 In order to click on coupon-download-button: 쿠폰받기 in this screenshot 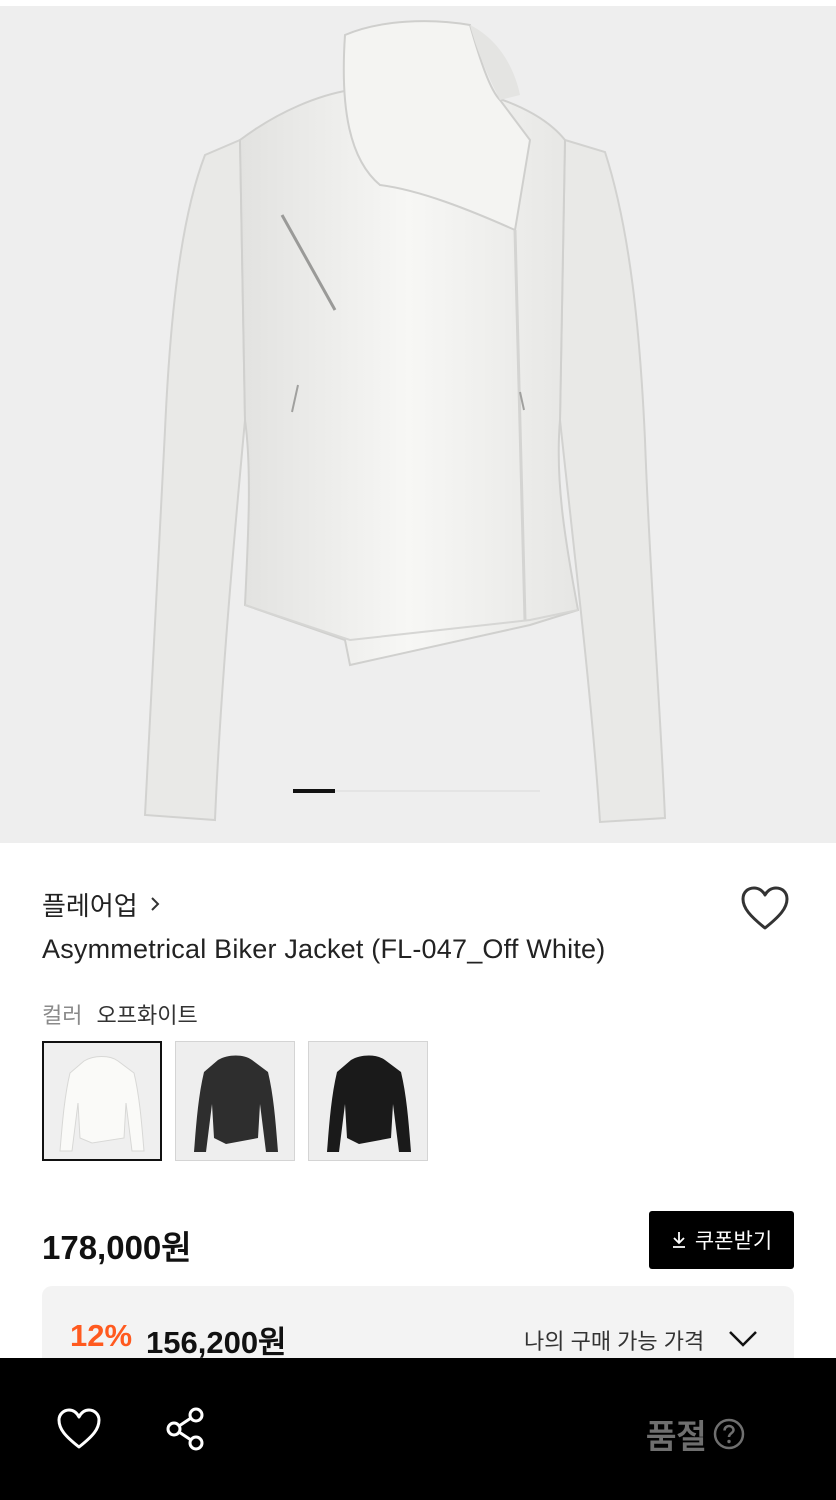, I will do `click(721, 1240)`.